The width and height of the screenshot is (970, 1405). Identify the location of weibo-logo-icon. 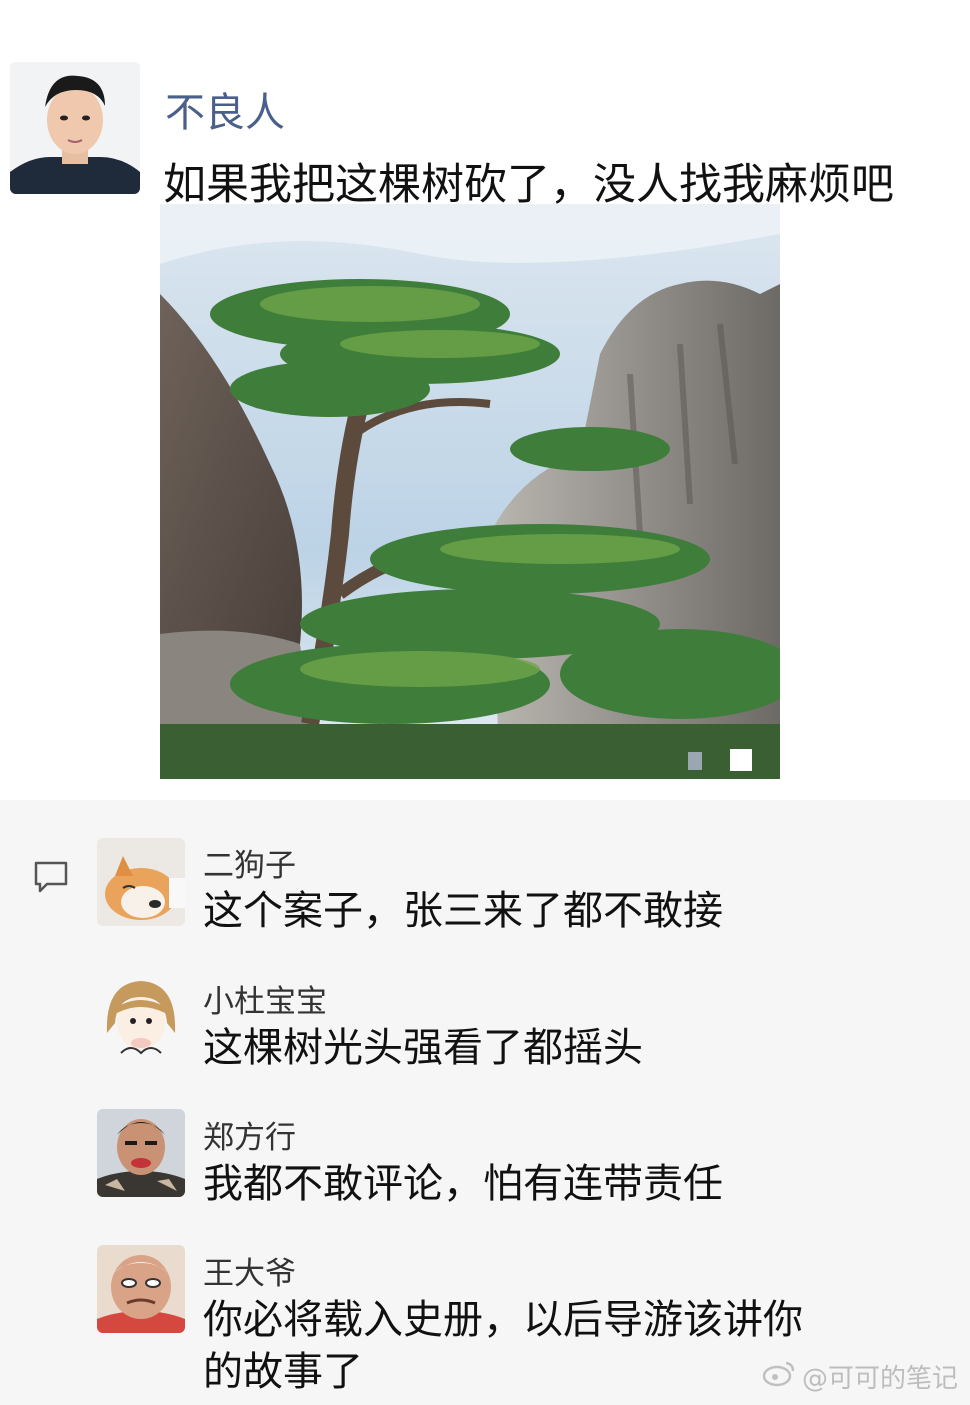
(779, 1376).